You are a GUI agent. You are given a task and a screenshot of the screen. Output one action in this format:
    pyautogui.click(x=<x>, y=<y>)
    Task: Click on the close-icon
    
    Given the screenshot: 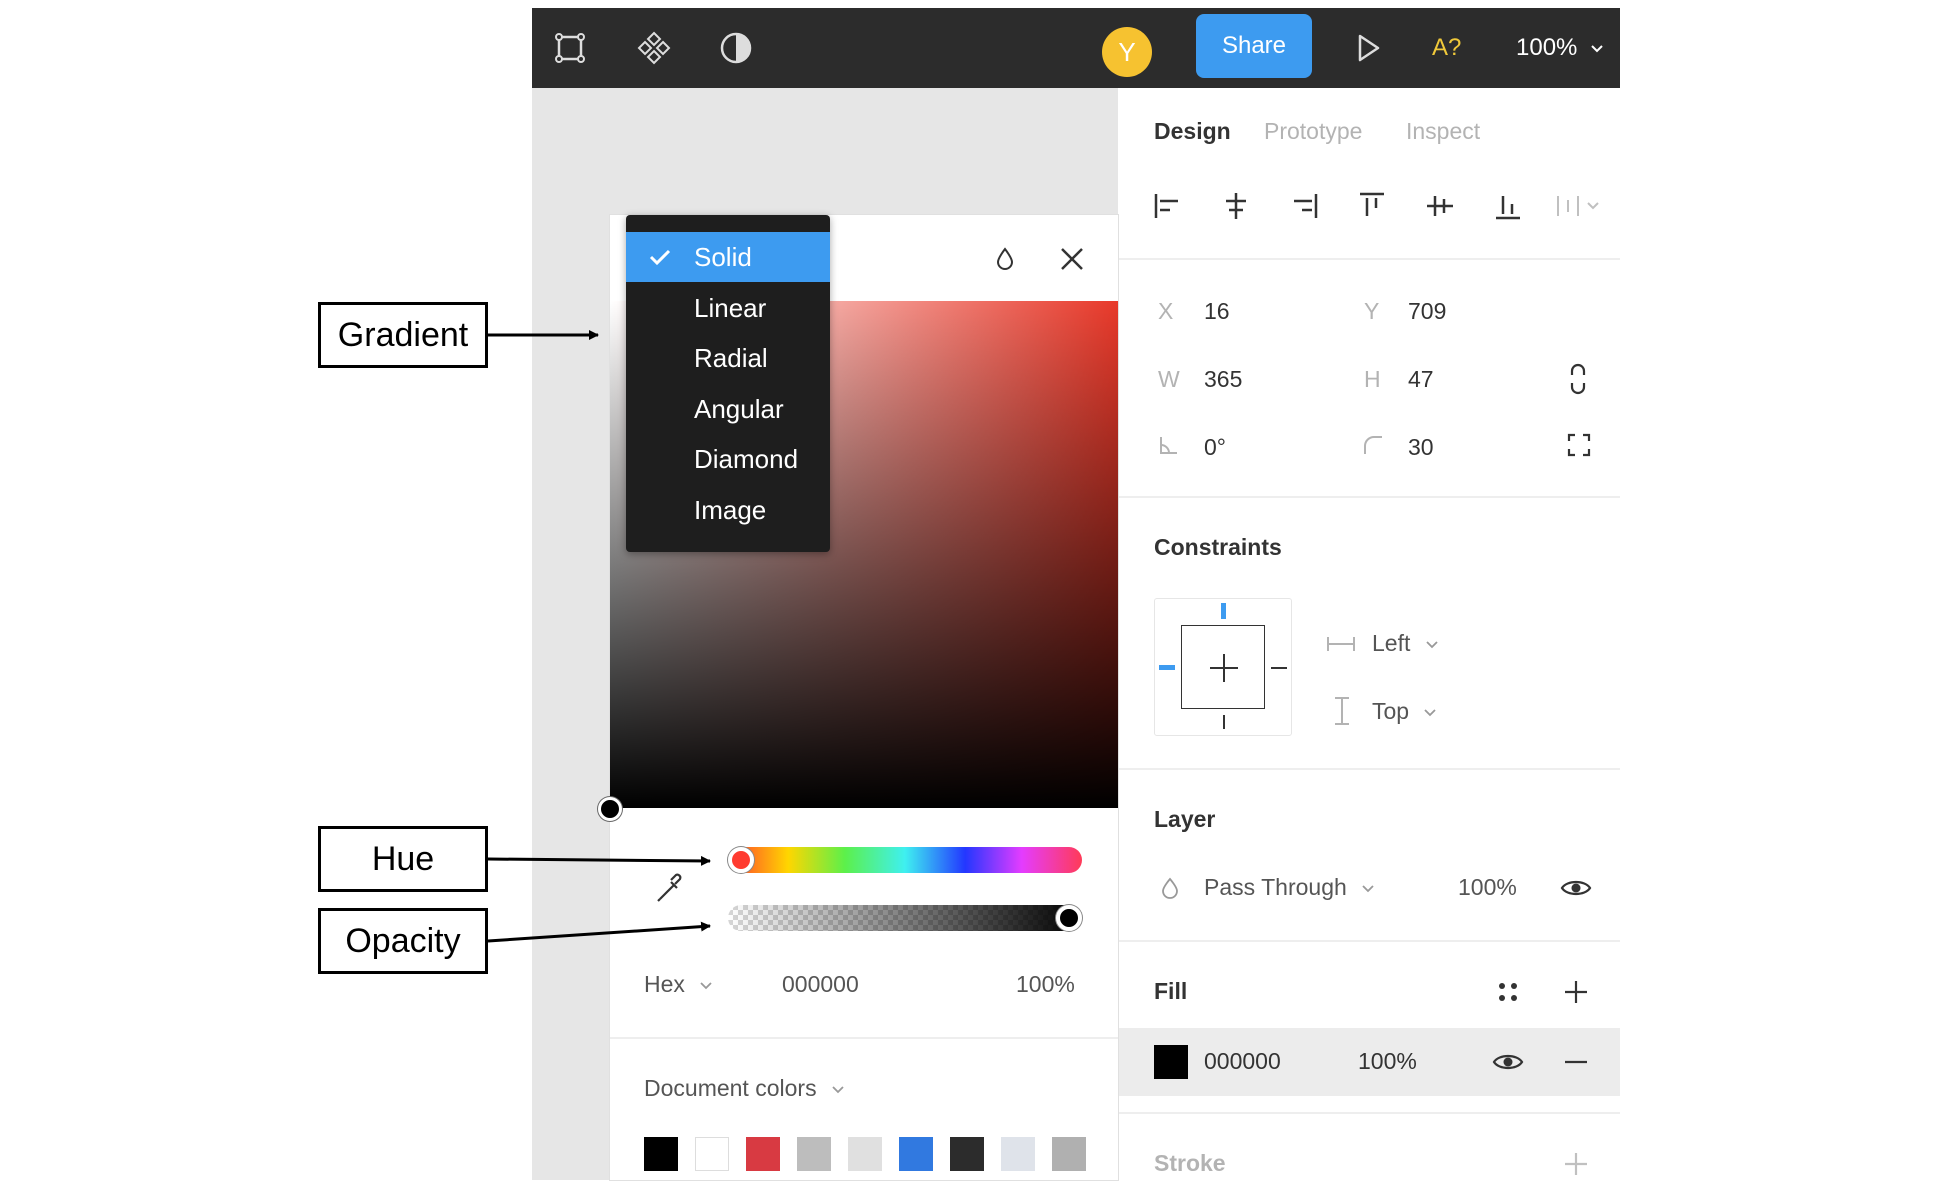 What is the action you would take?
    pyautogui.click(x=1072, y=259)
    